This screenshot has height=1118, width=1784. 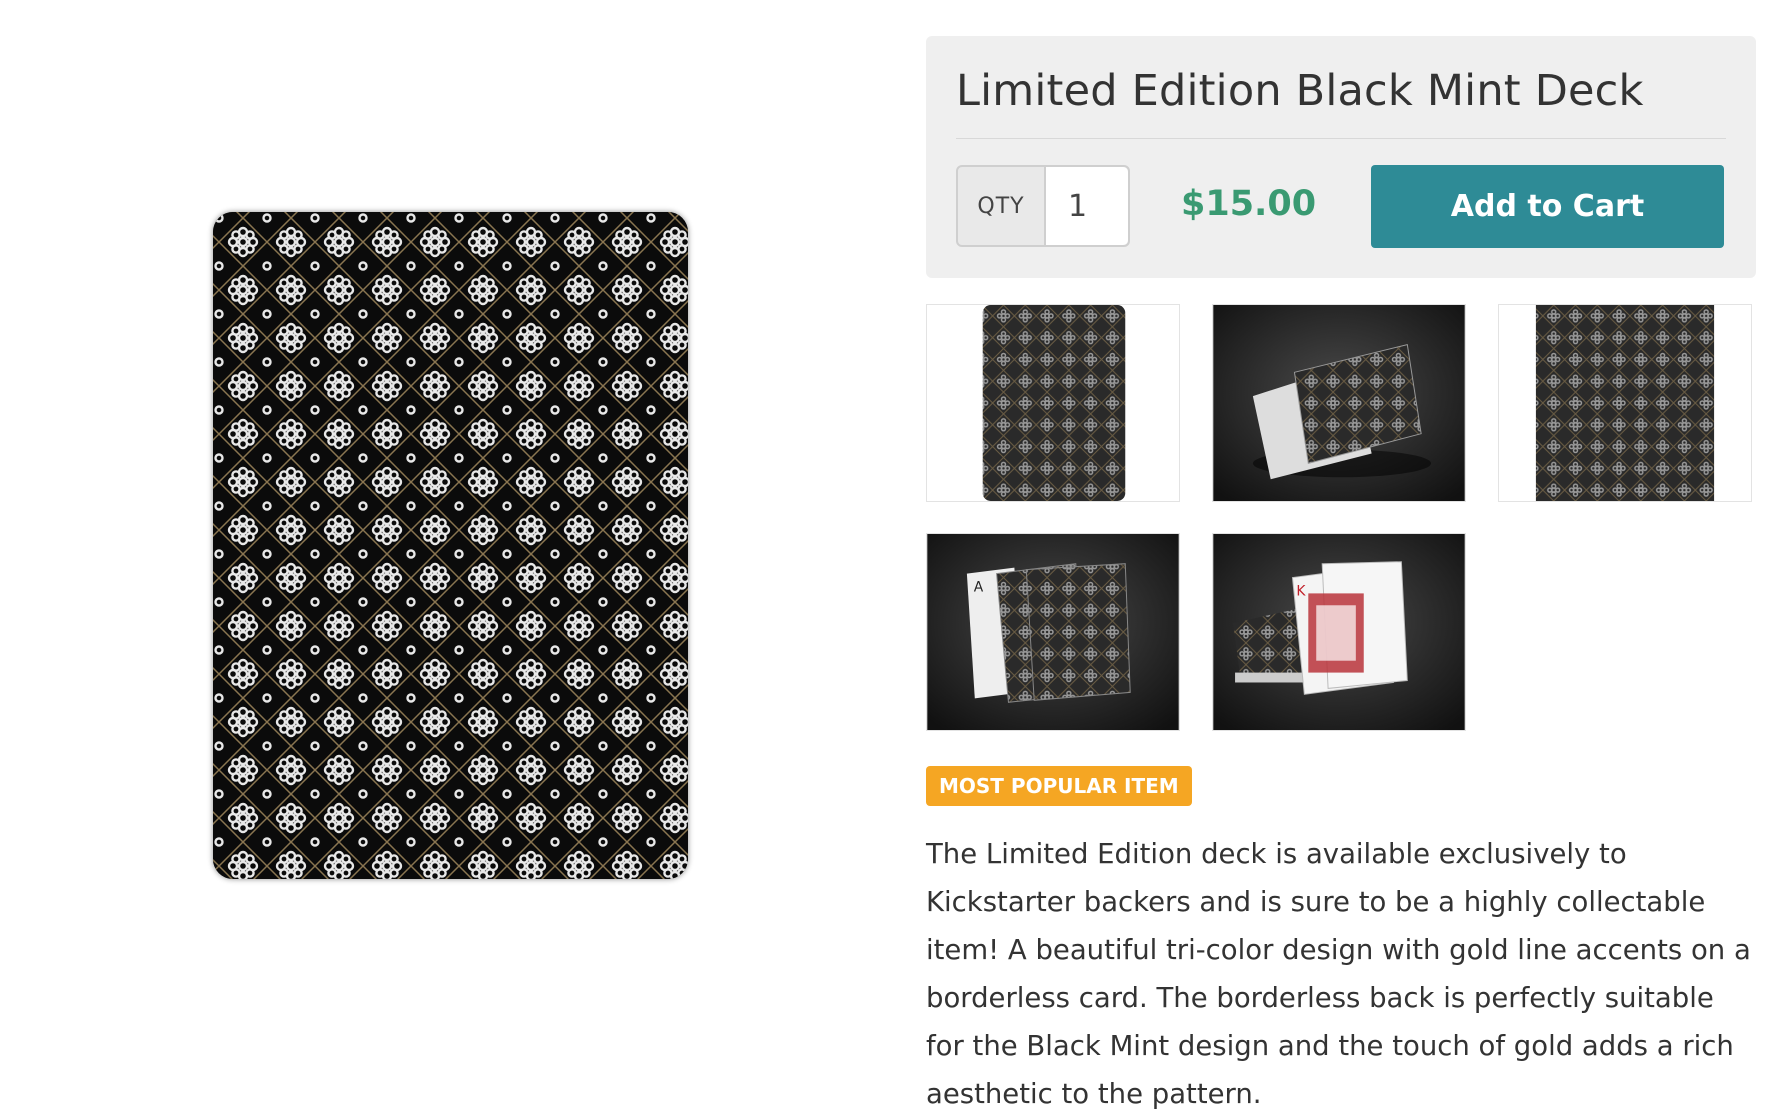 I want to click on most-popular-badge: MOST POPULAR ITEM, so click(x=1059, y=786).